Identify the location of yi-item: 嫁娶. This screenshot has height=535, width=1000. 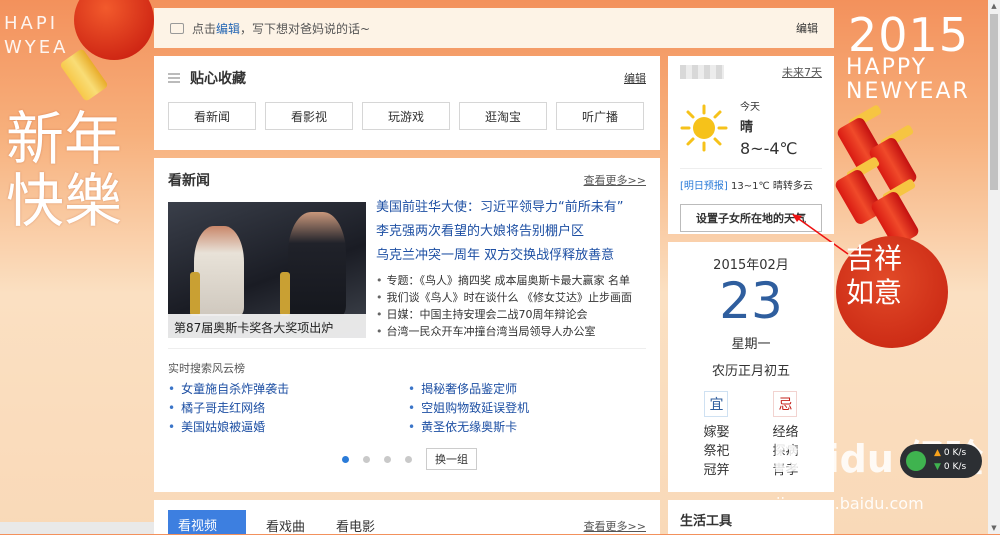
(716, 432).